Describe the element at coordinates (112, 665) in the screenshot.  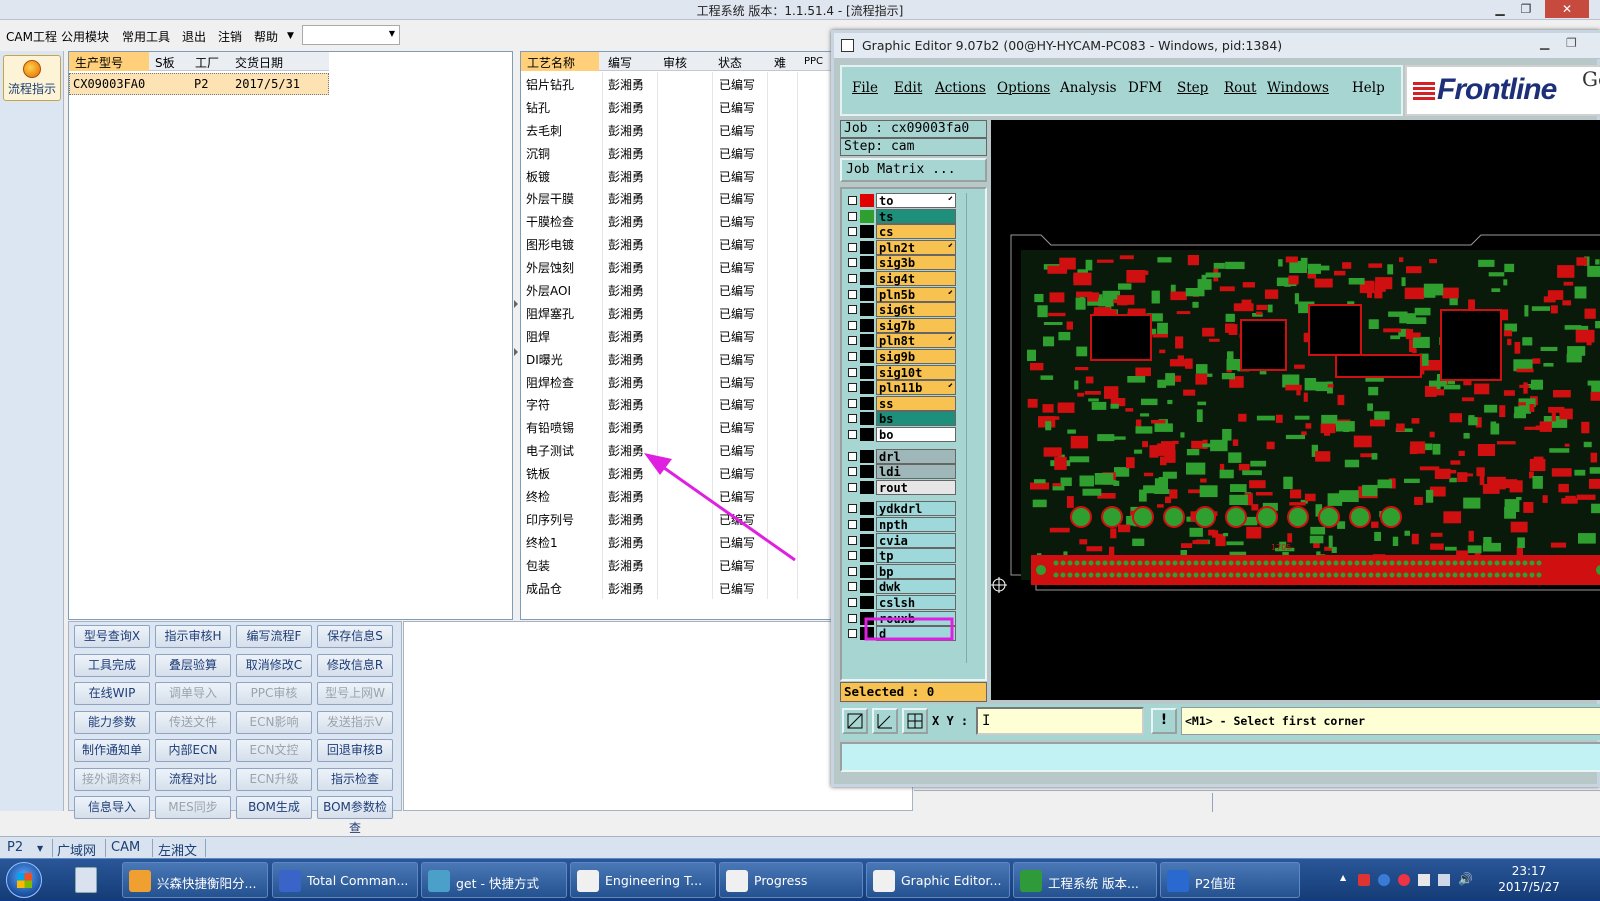
I see `action-button: 工具完成` at that location.